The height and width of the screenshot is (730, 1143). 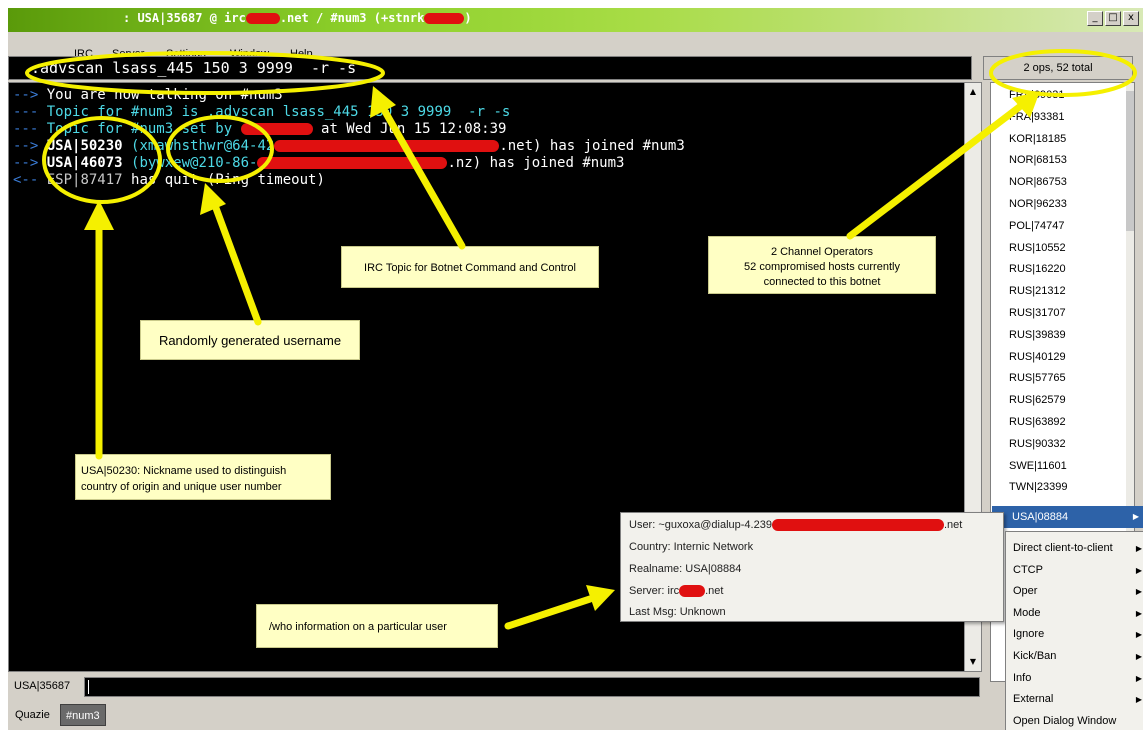 What do you see at coordinates (1037, 444) in the screenshot?
I see `nick-list-item: RUS|90332` at bounding box center [1037, 444].